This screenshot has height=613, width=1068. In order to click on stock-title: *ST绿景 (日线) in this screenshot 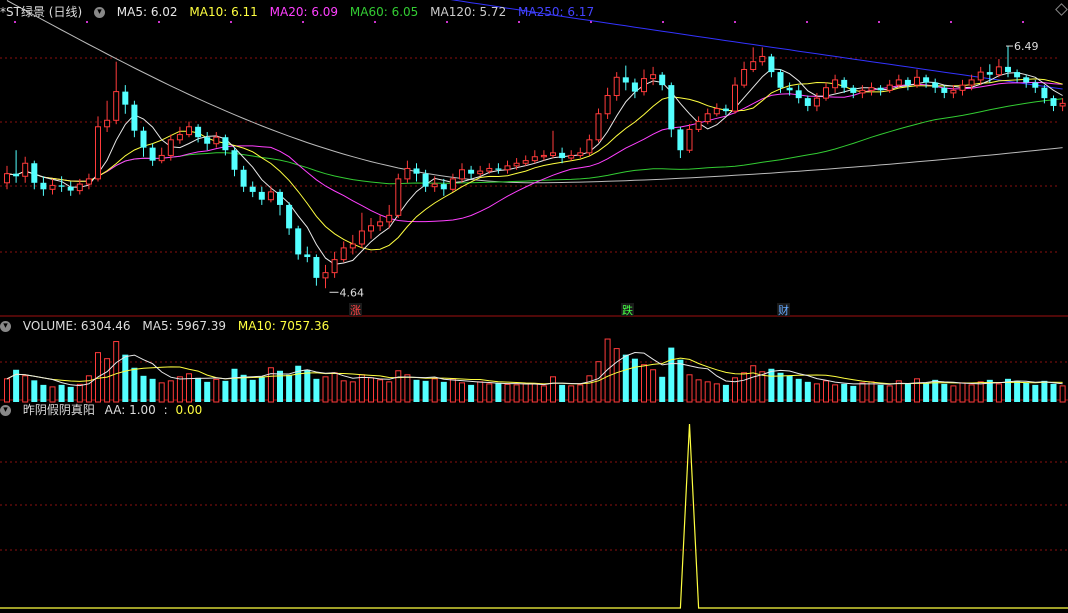, I will do `click(41, 12)`.